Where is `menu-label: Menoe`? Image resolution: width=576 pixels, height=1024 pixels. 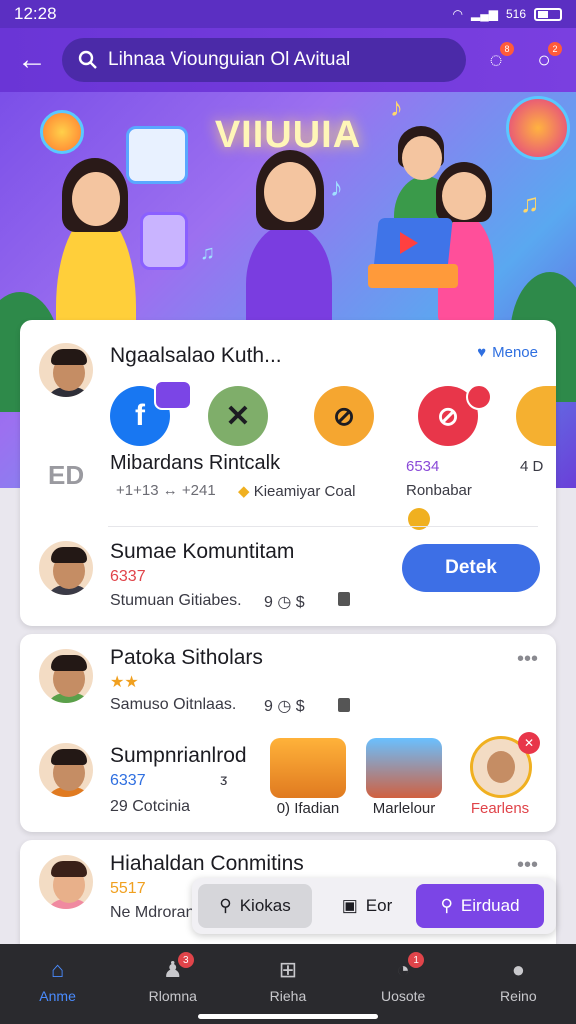 menu-label: Menoe is located at coordinates (515, 352).